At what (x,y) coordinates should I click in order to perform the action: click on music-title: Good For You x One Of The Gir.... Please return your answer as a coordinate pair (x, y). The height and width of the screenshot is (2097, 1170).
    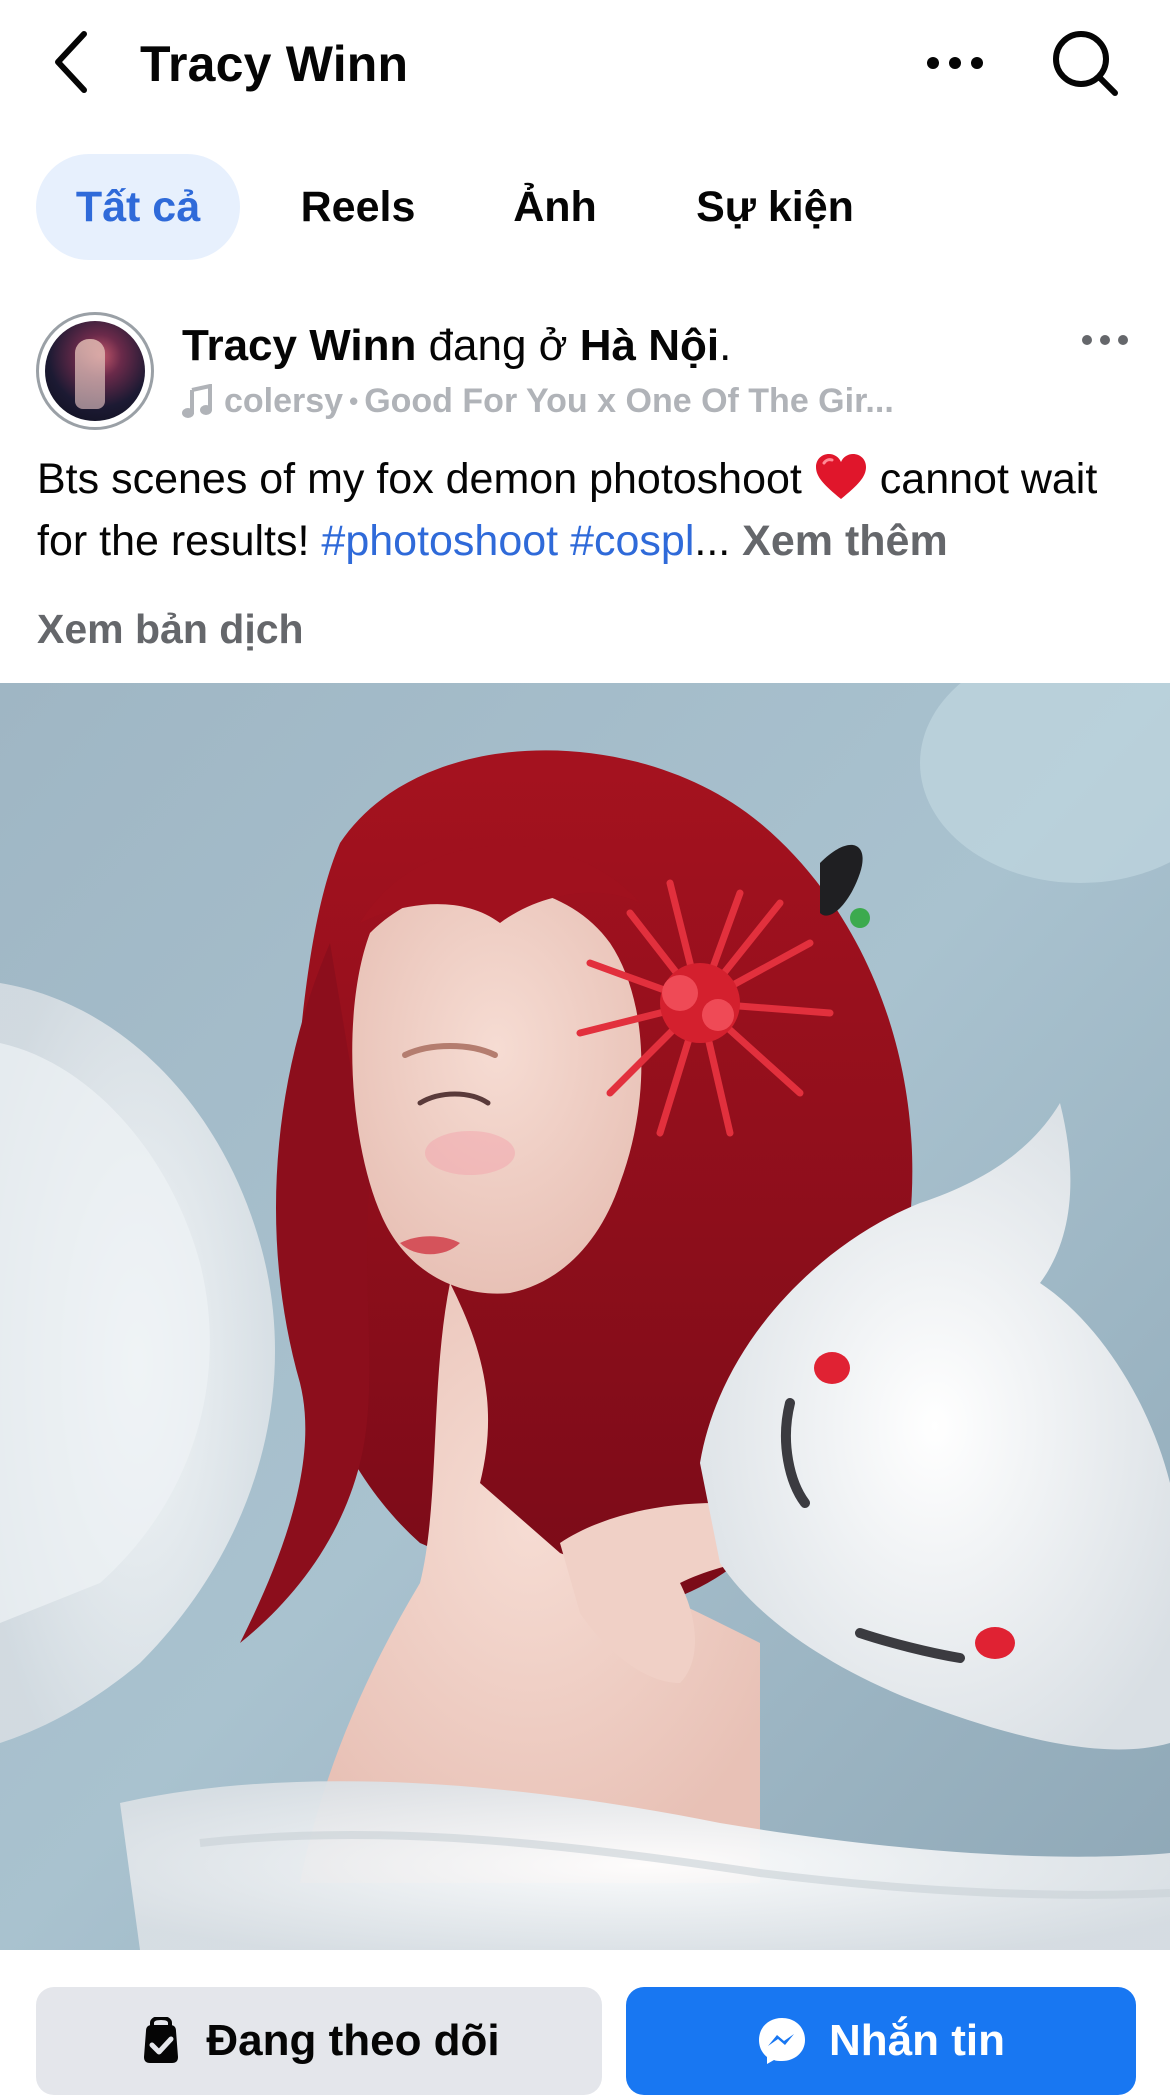
    Looking at the image, I should click on (629, 401).